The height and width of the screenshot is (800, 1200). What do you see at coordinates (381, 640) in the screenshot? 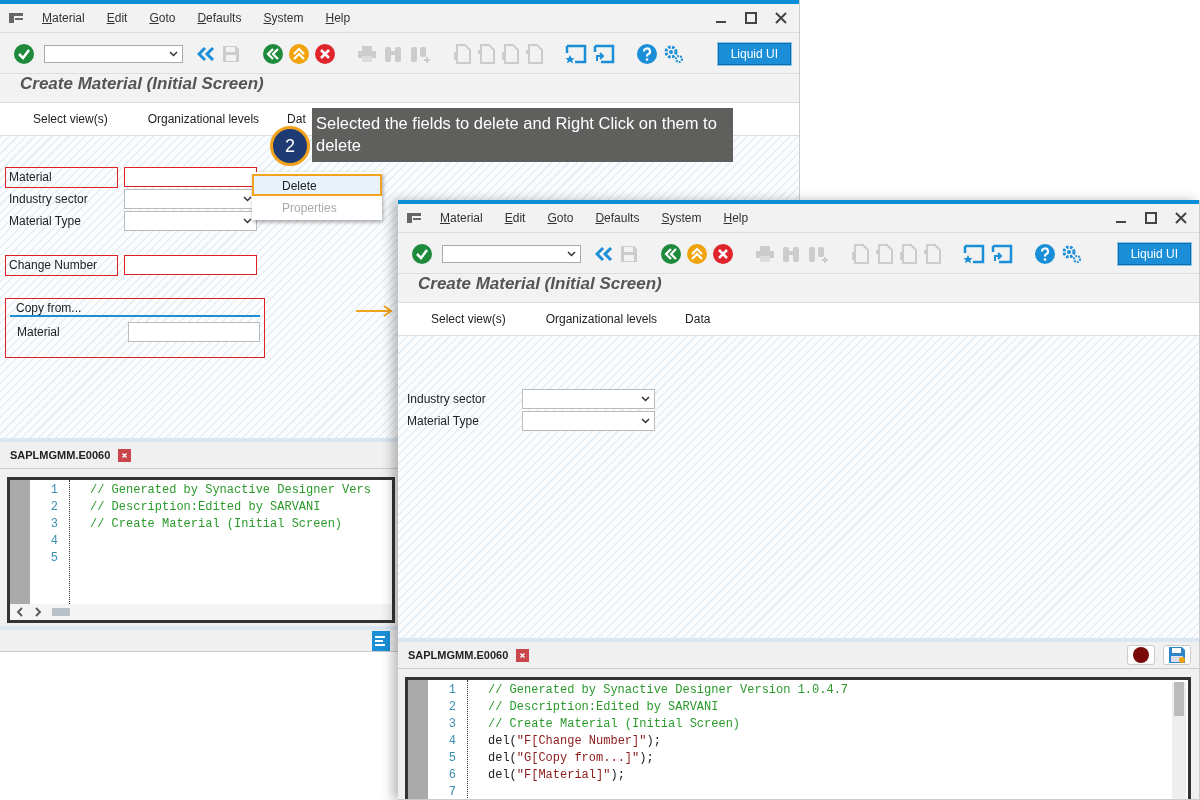
I see `sap-logo-icon` at bounding box center [381, 640].